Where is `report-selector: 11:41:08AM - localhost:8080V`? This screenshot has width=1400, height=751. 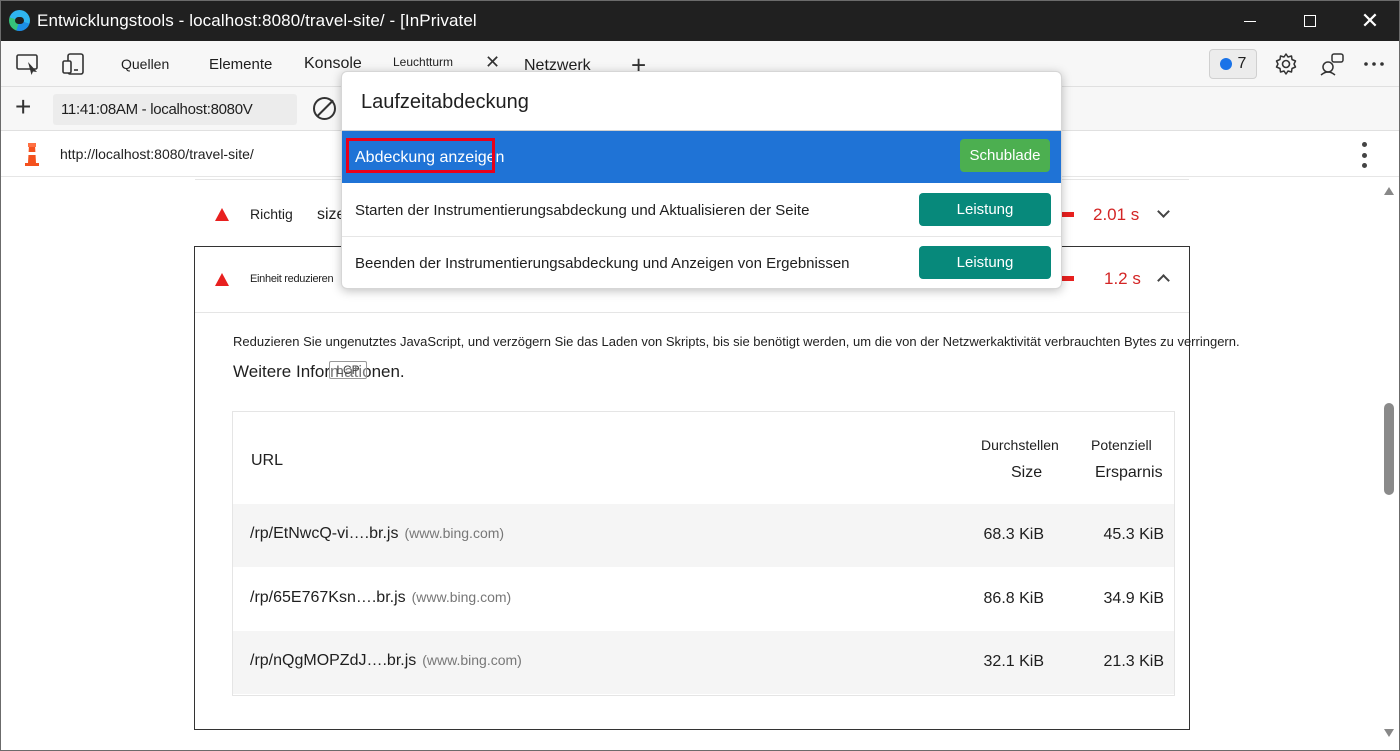 report-selector: 11:41:08AM - localhost:8080V is located at coordinates (175, 109).